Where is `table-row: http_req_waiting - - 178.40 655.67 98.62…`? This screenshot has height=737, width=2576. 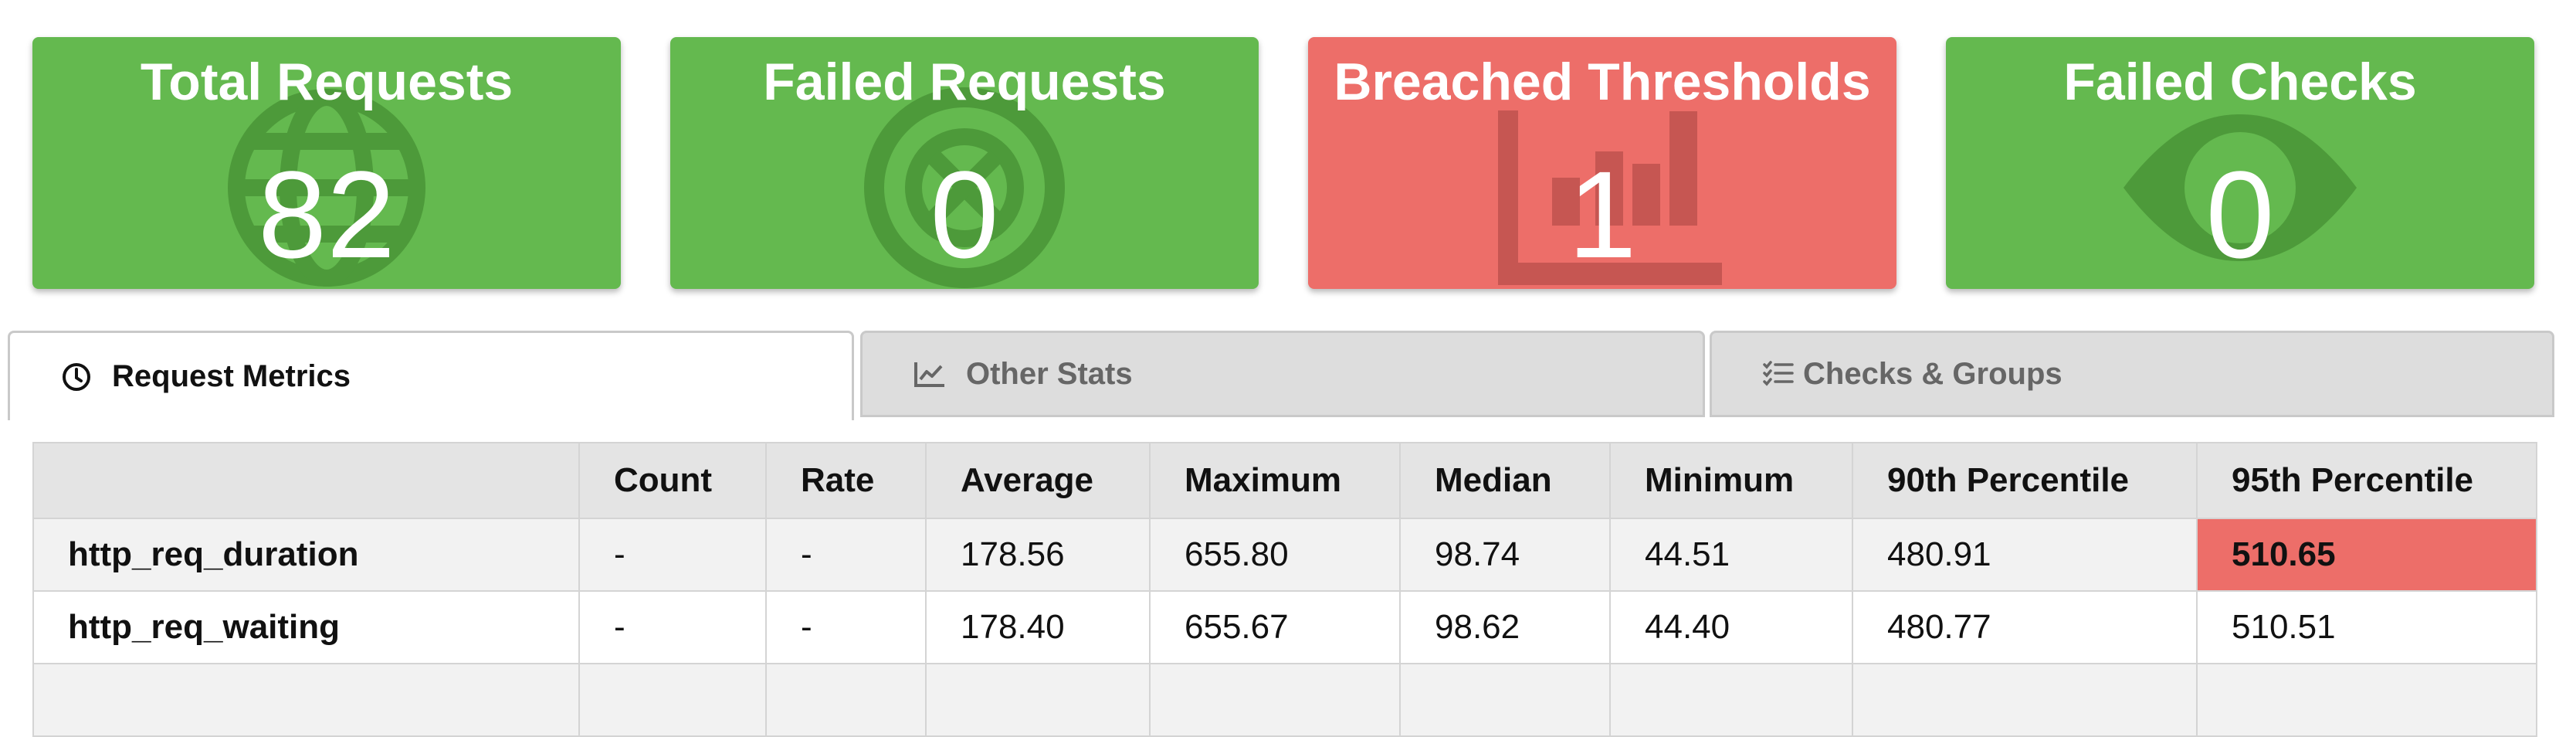 table-row: http_req_waiting - - 178.40 655.67 98.62… is located at coordinates (1284, 627).